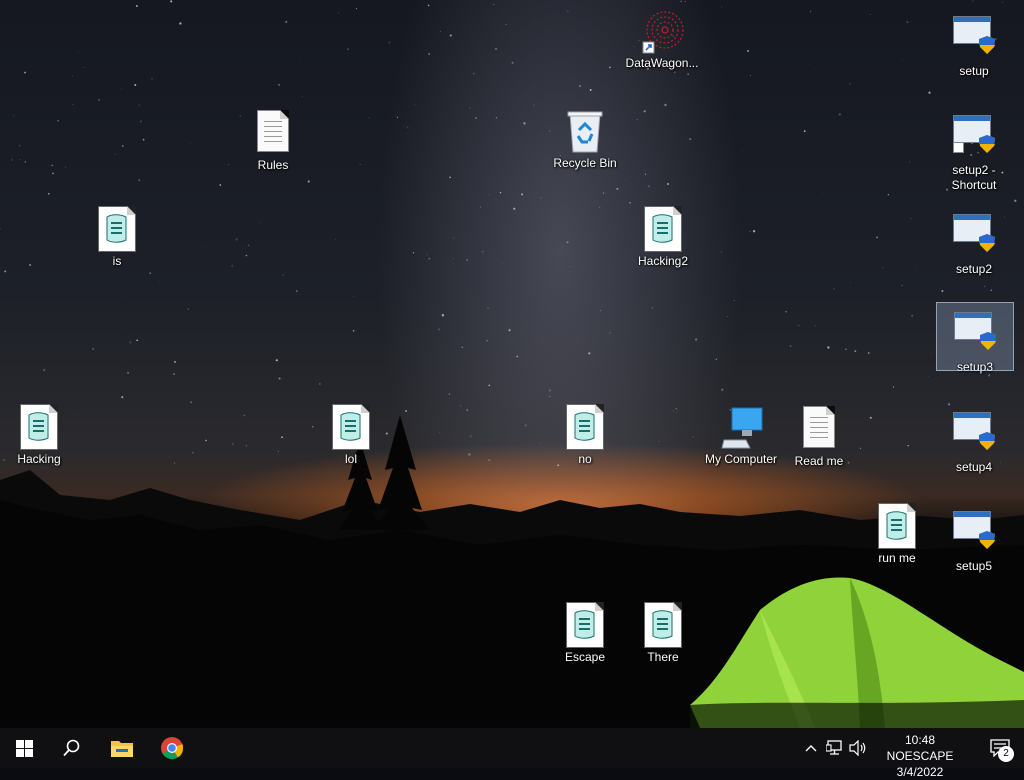 This screenshot has width=1024, height=780. What do you see at coordinates (585, 657) in the screenshot?
I see `icon-label: Escape` at bounding box center [585, 657].